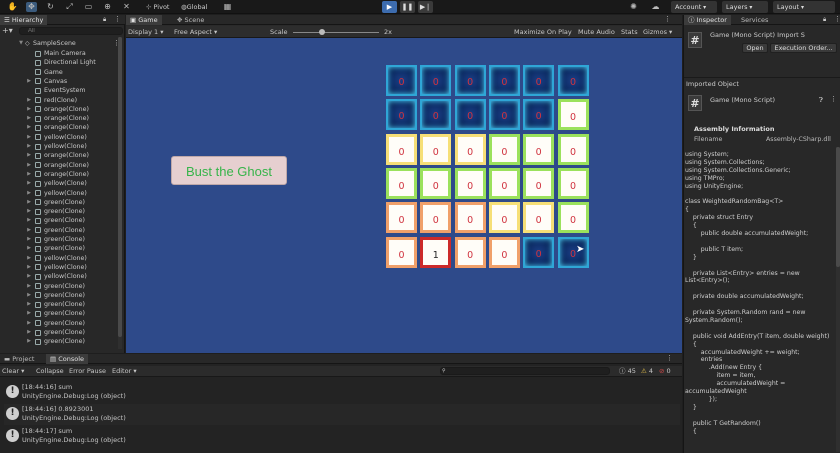 The image size is (840, 453). What do you see at coordinates (7, 31) in the screenshot?
I see `add-icon: +▾` at bounding box center [7, 31].